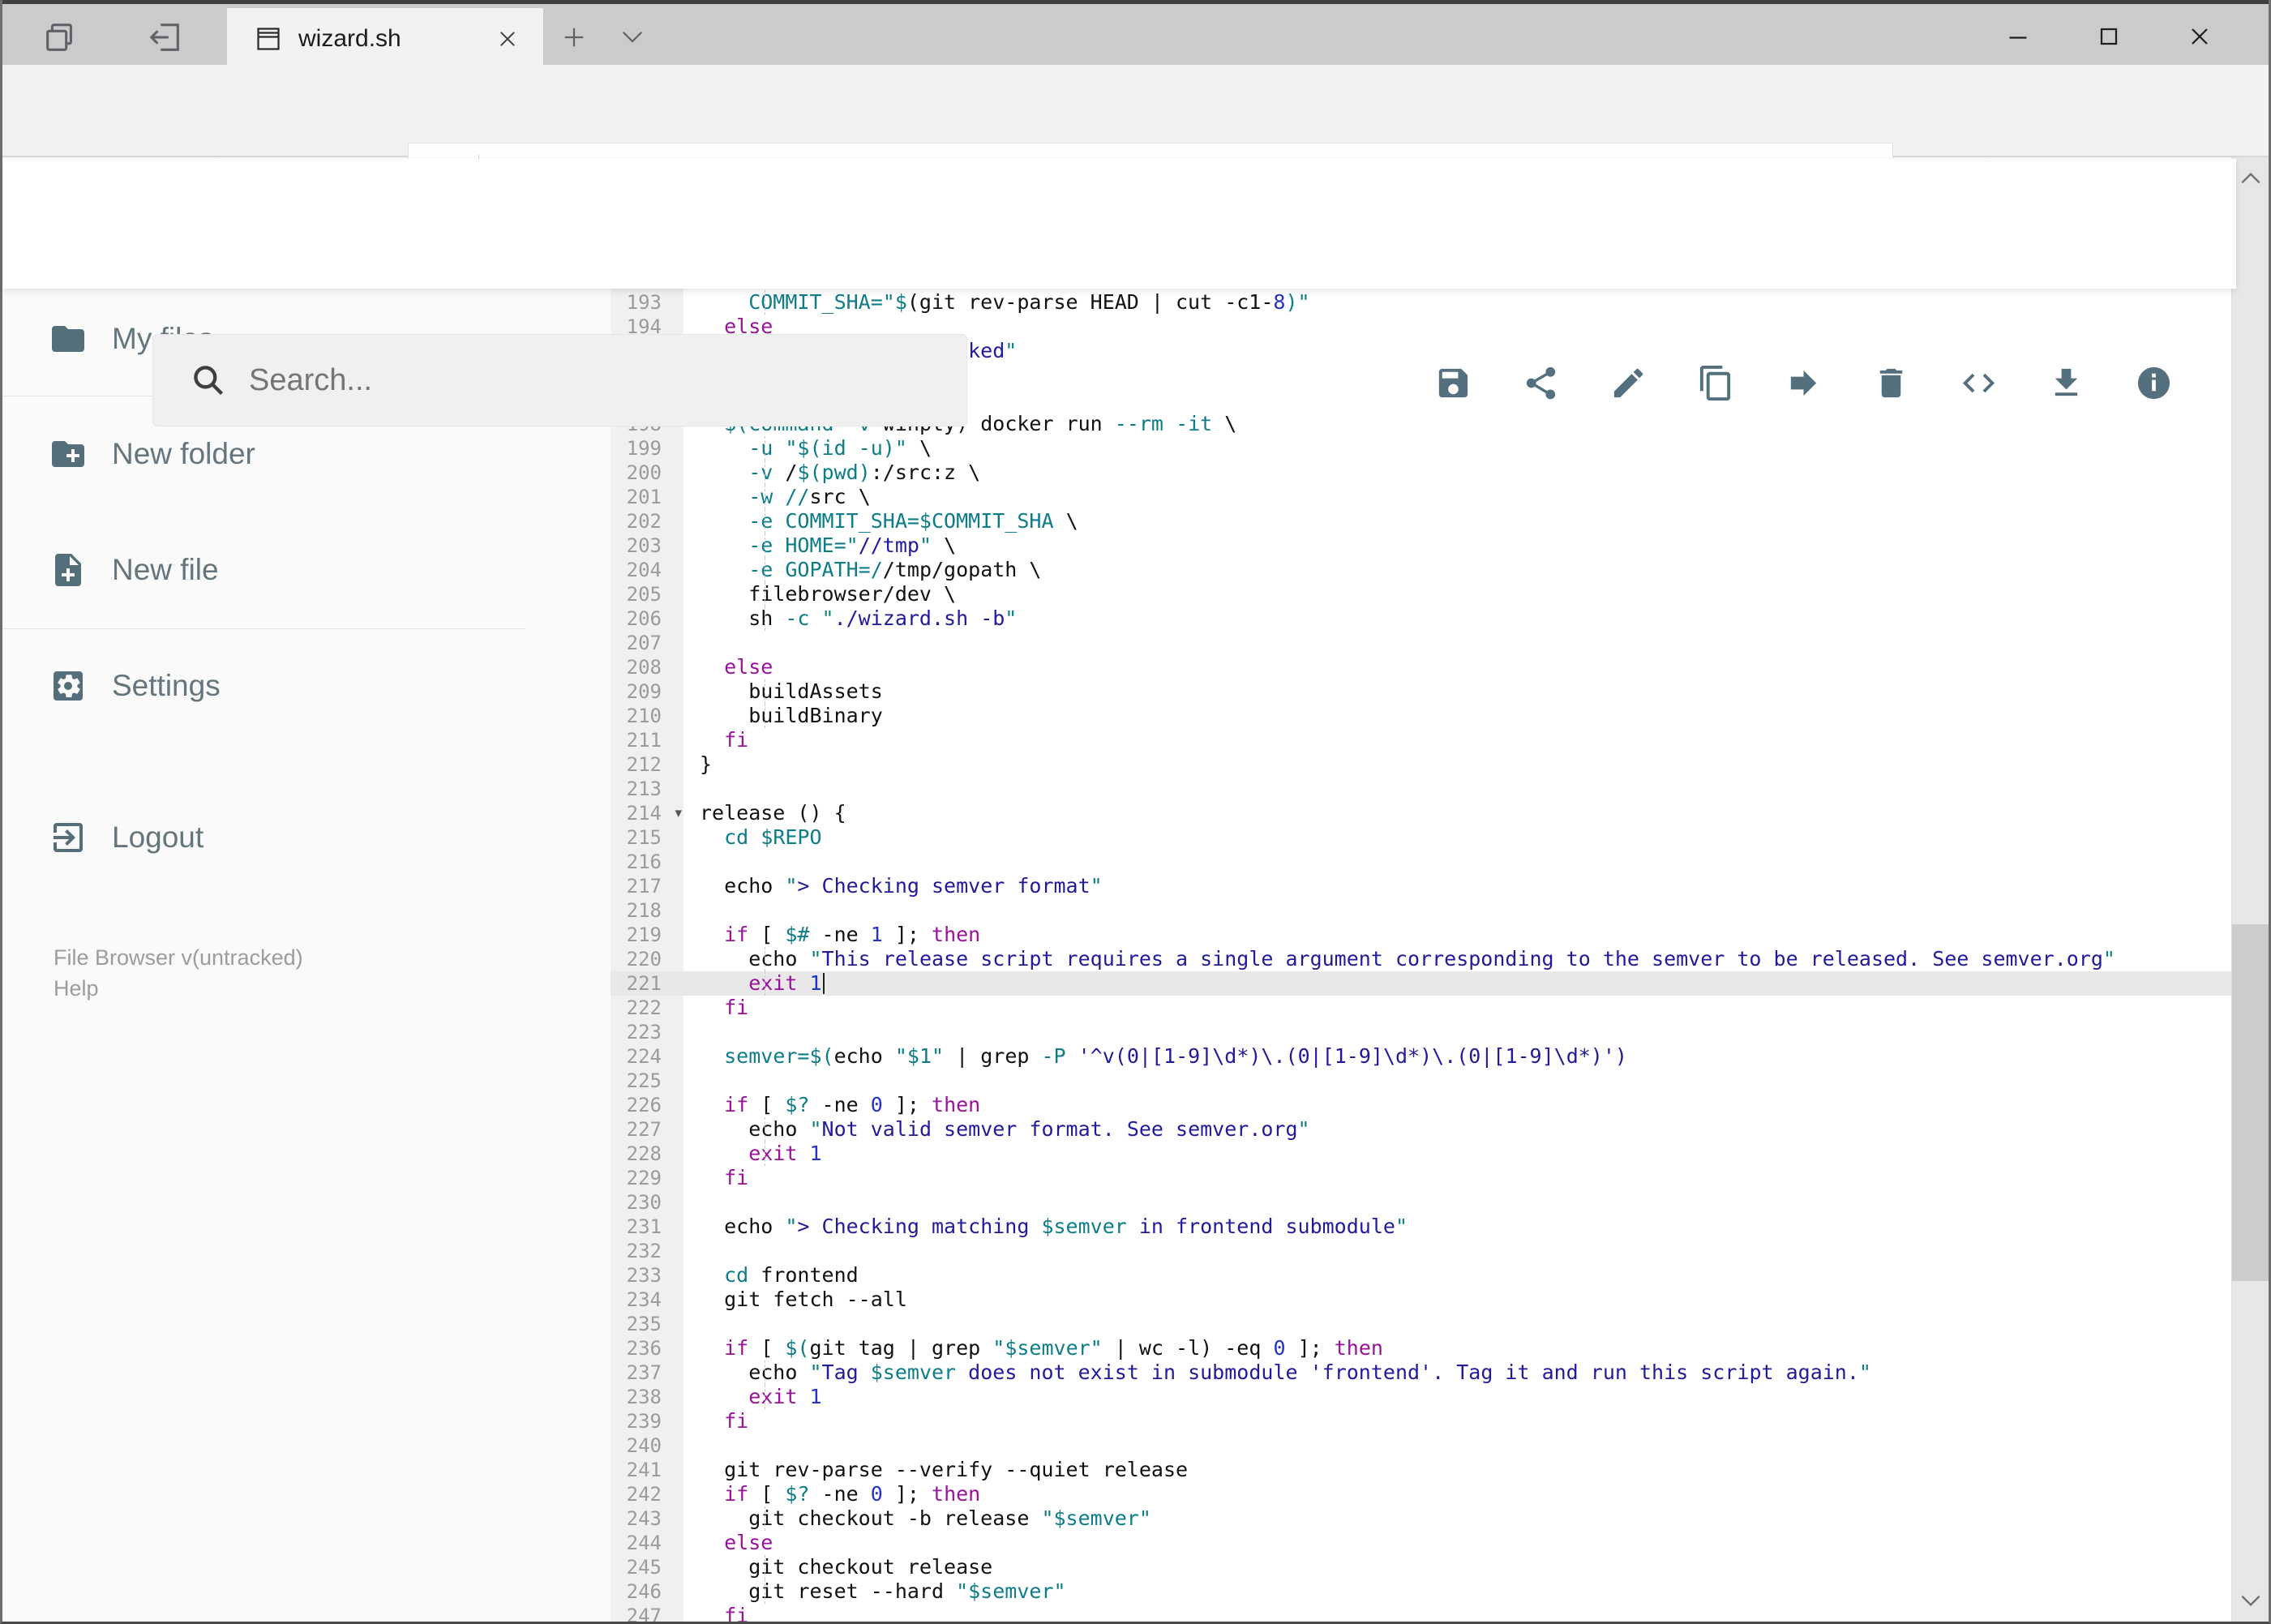  I want to click on code-line: 206 sh -c "./wizard.sh -b", so click(1423, 619).